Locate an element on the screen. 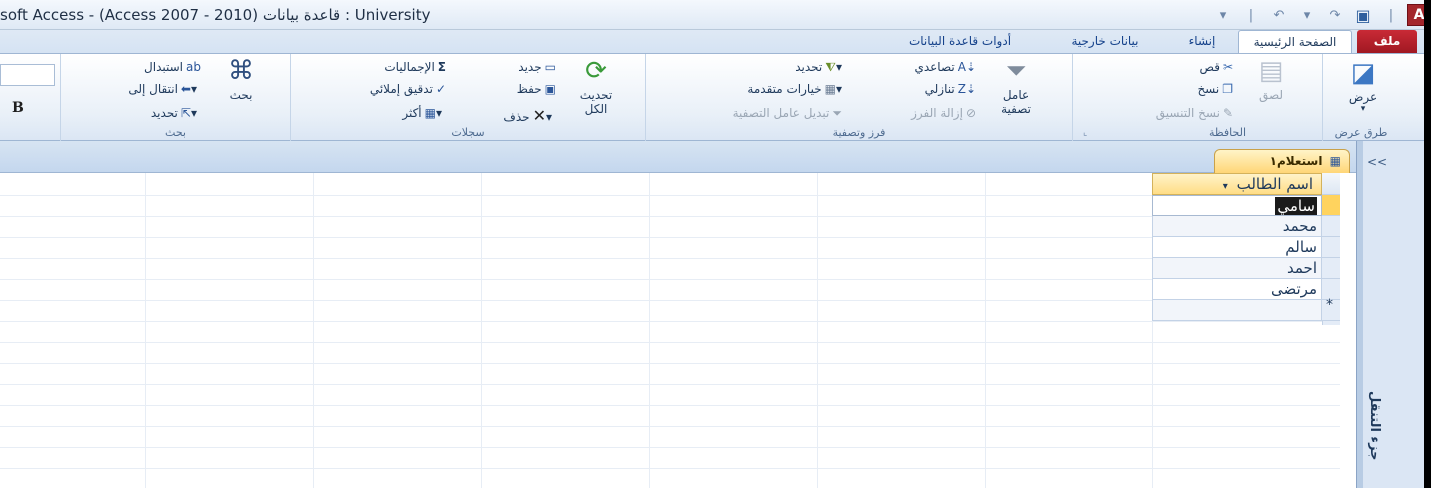 This screenshot has height=488, width=1431. clipboard-launcher-icon: ⌞ is located at coordinates (1085, 133).